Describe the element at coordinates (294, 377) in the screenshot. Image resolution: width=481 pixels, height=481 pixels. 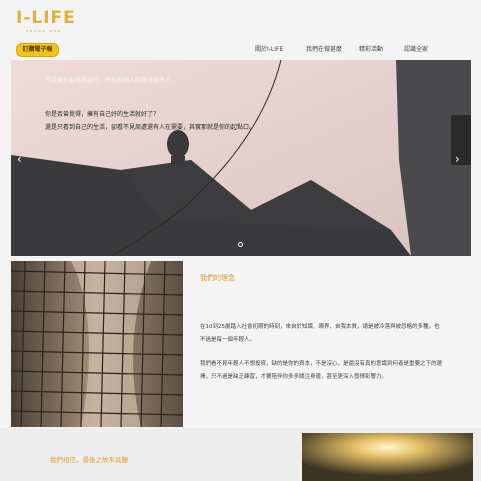
I see `about-paragraph: 擇，只不過是缺乏練習，才要陪伴你多多關注身邊，甚至更深入發揮影響力。` at that location.